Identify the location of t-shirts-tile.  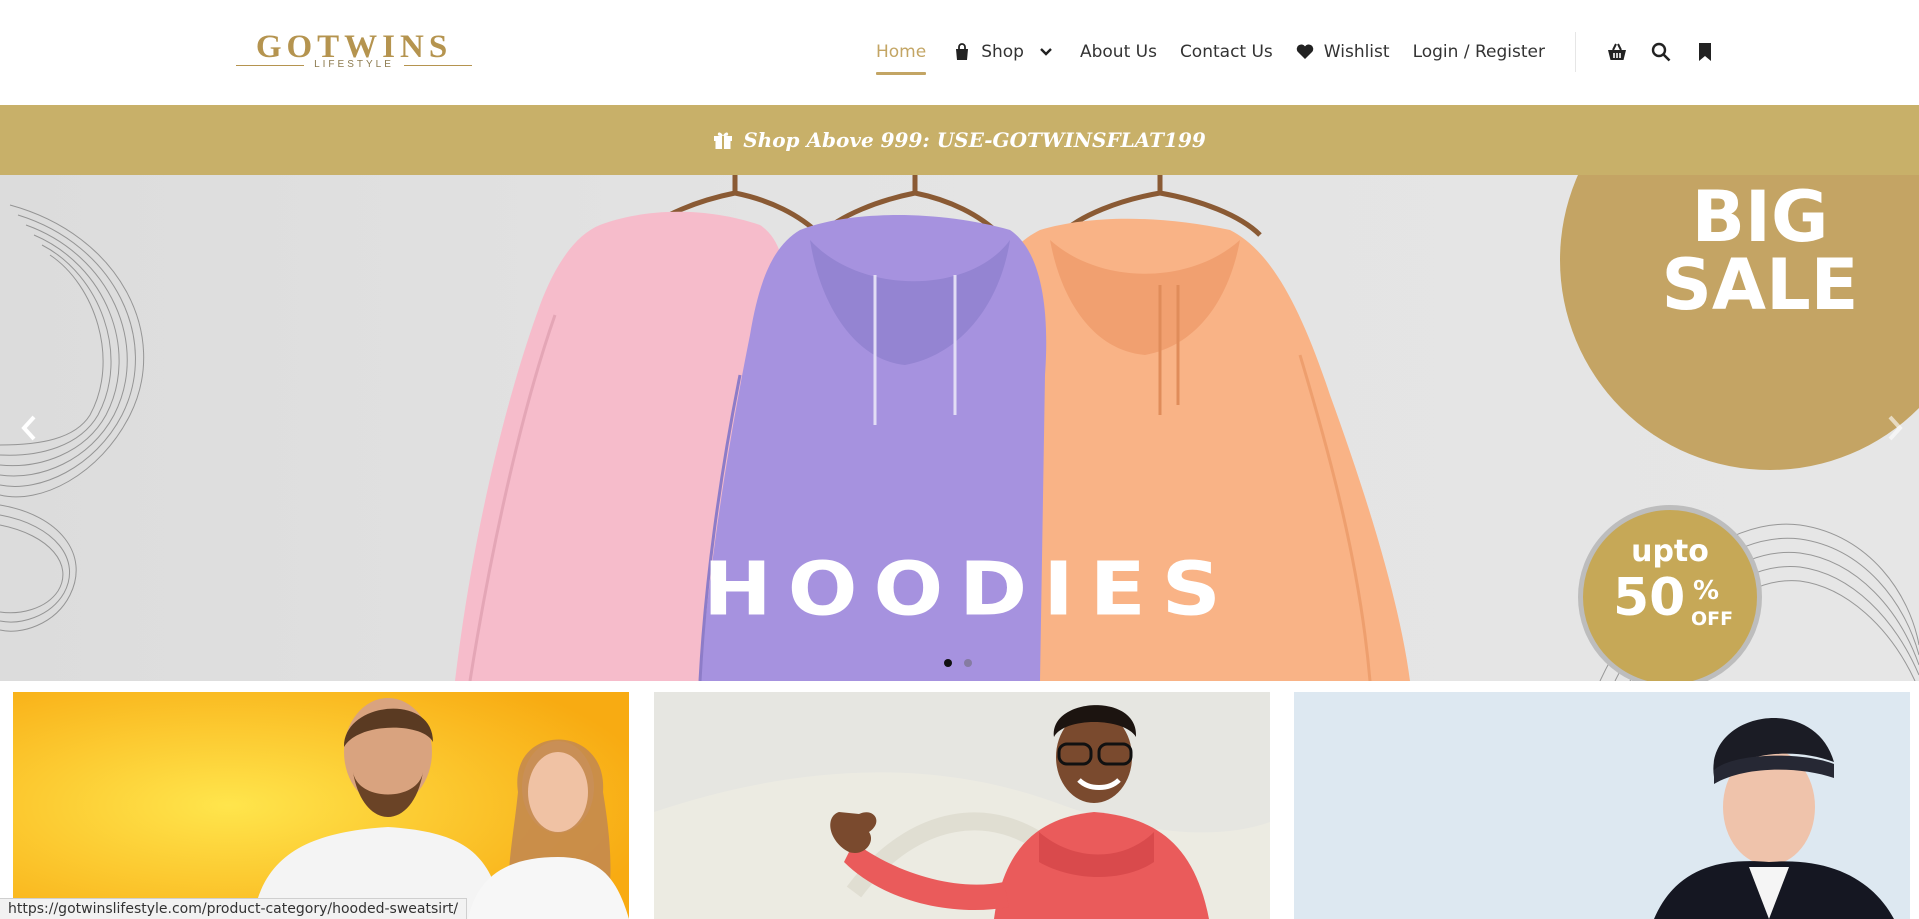
(321, 805).